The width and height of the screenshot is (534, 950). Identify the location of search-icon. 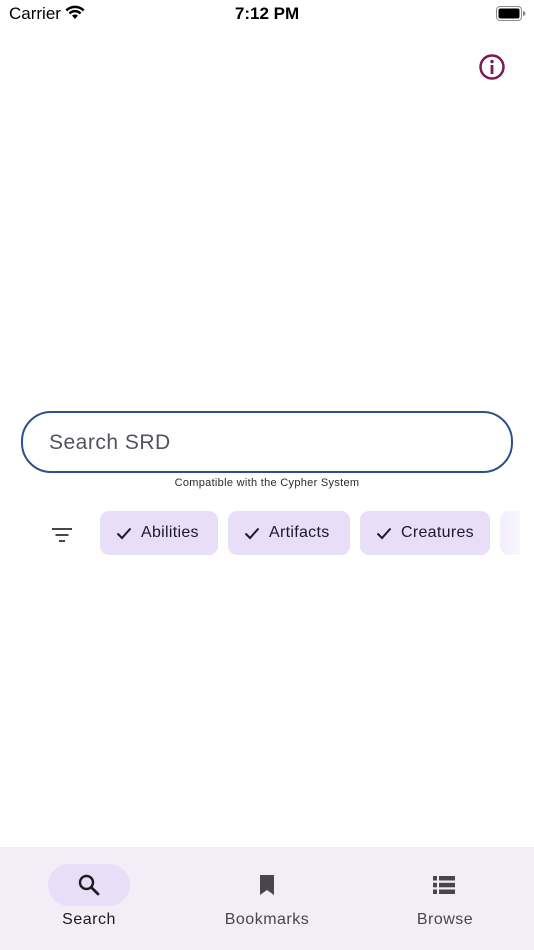
(89, 885).